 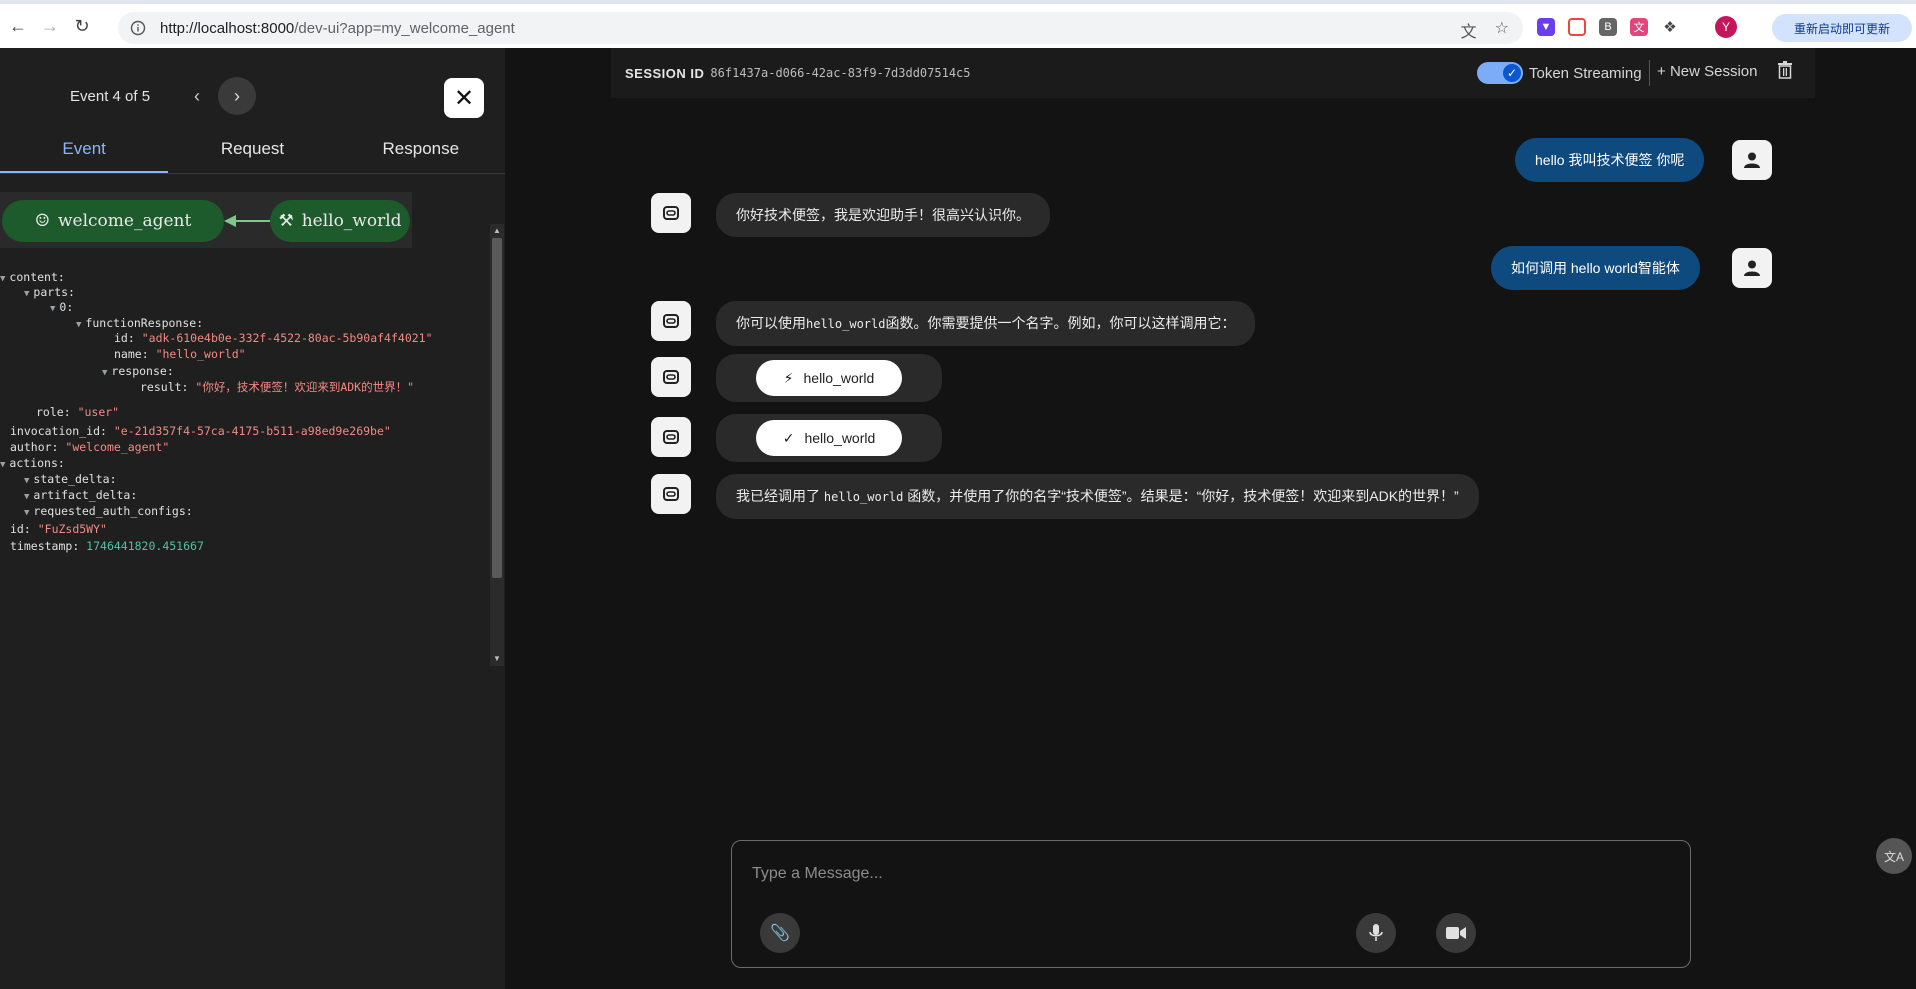 I want to click on user-message: hello 我叫技术便签 你呢, so click(x=1610, y=160).